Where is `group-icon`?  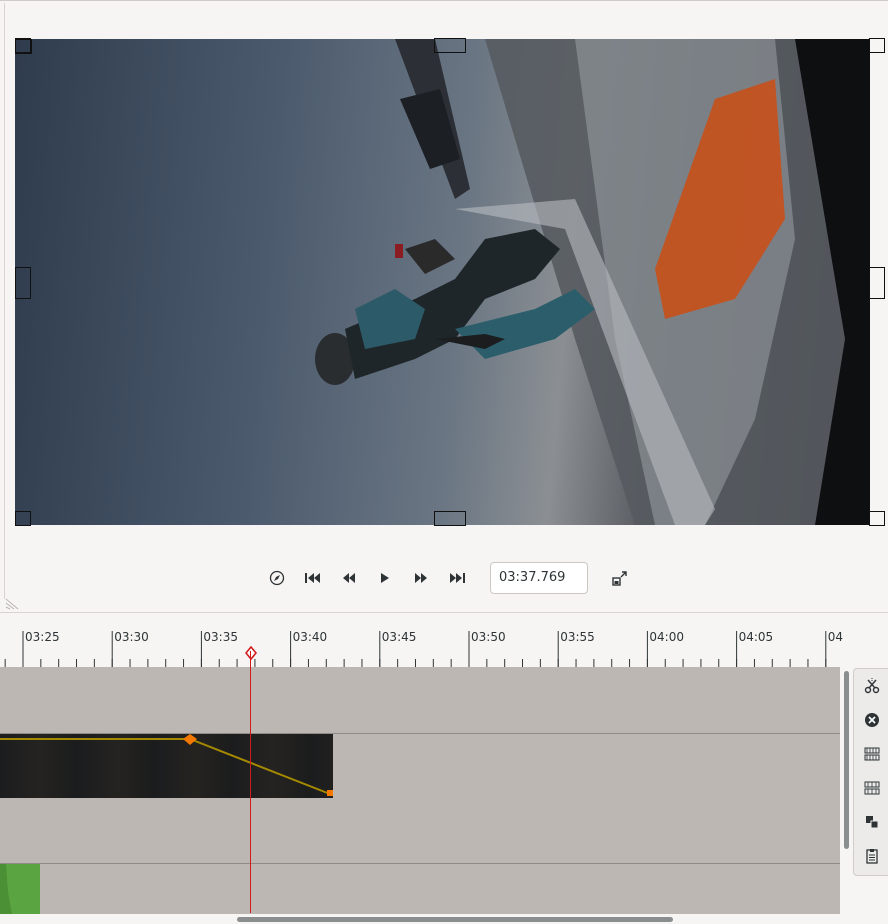 group-icon is located at coordinates (872, 788).